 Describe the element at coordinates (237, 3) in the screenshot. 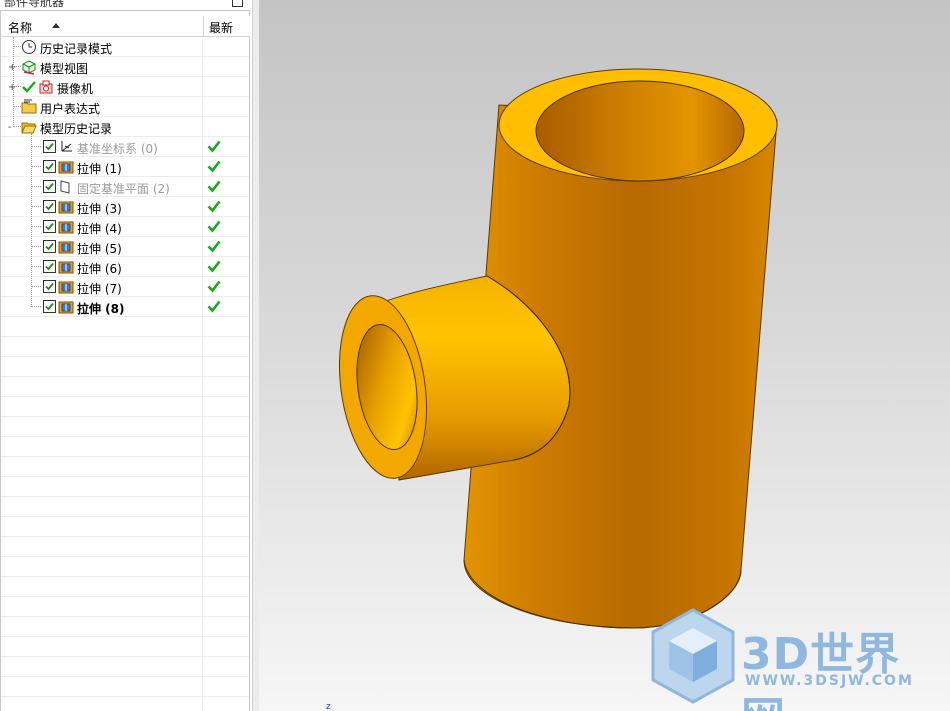

I see `pin-checkbox` at that location.